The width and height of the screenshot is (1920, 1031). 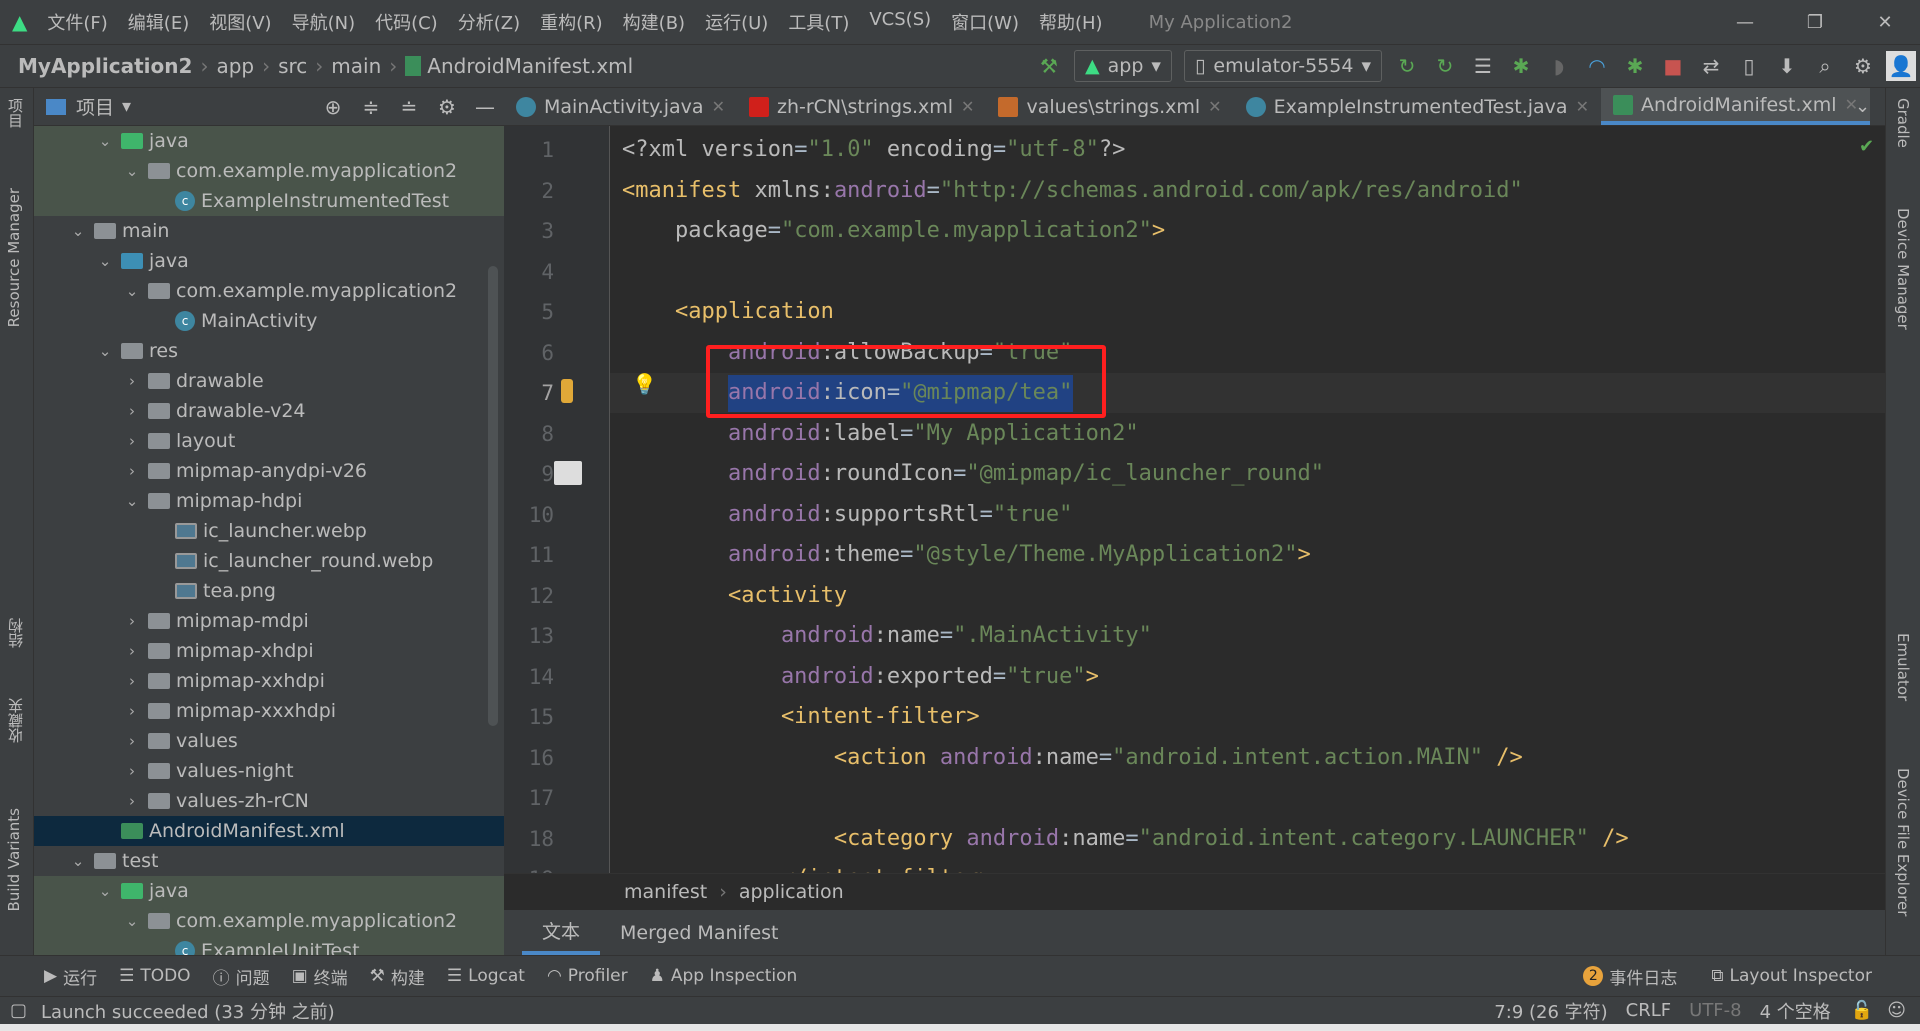 What do you see at coordinates (241, 976) in the screenshot?
I see `tool-window-button: ⓘ 问题` at bounding box center [241, 976].